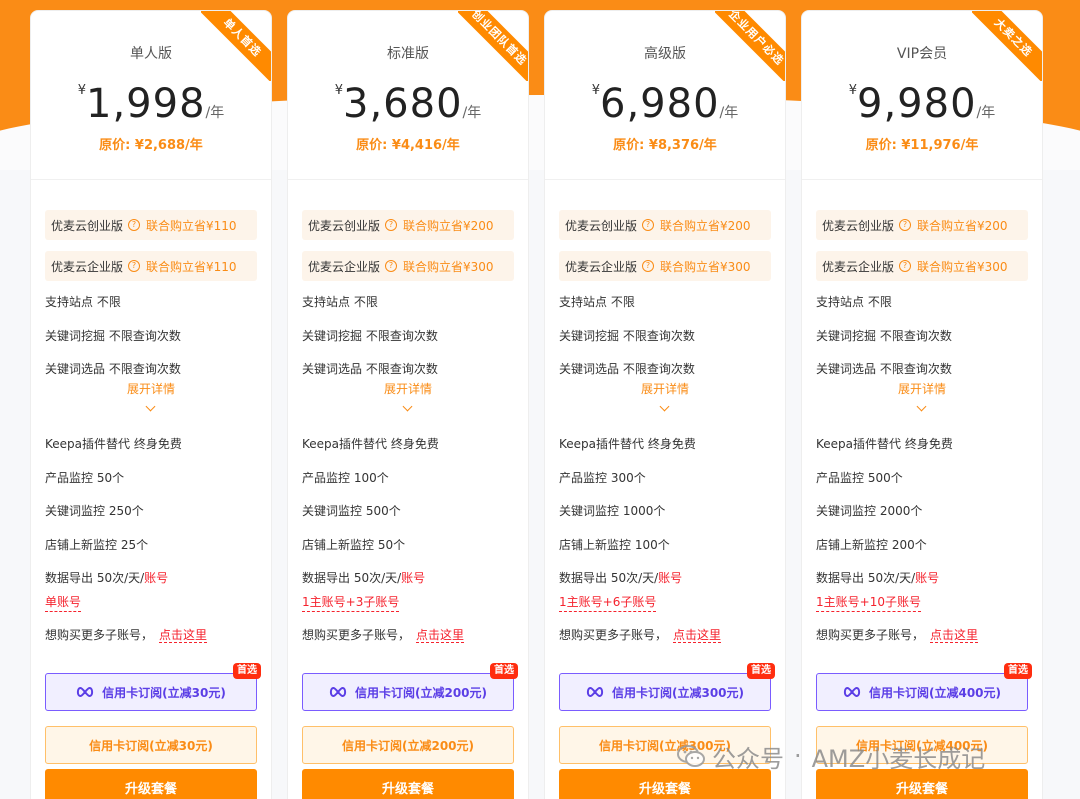 The width and height of the screenshot is (1080, 799). What do you see at coordinates (665, 692) in the screenshot?
I see `credit-card-subscribe-button: 信用卡订阅(立减300元)` at bounding box center [665, 692].